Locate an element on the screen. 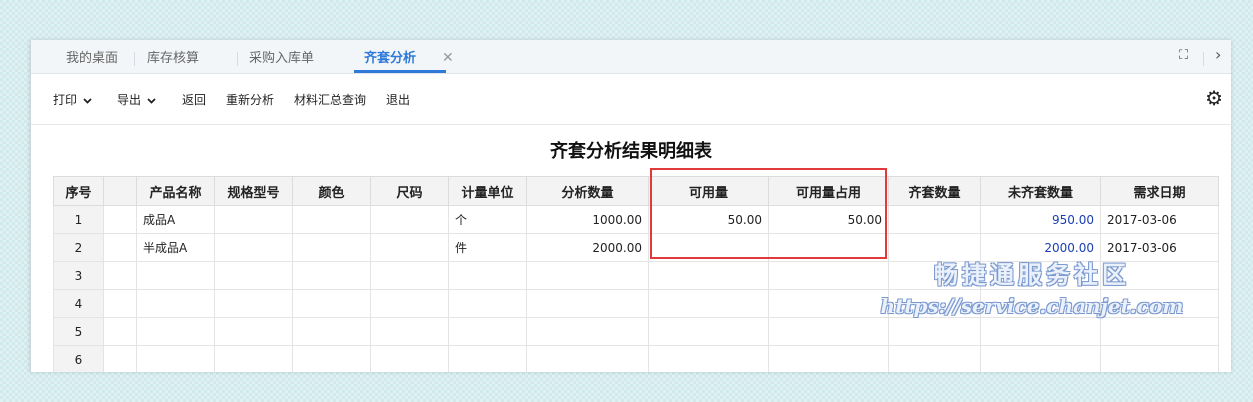  export-label: 导出 is located at coordinates (129, 100).